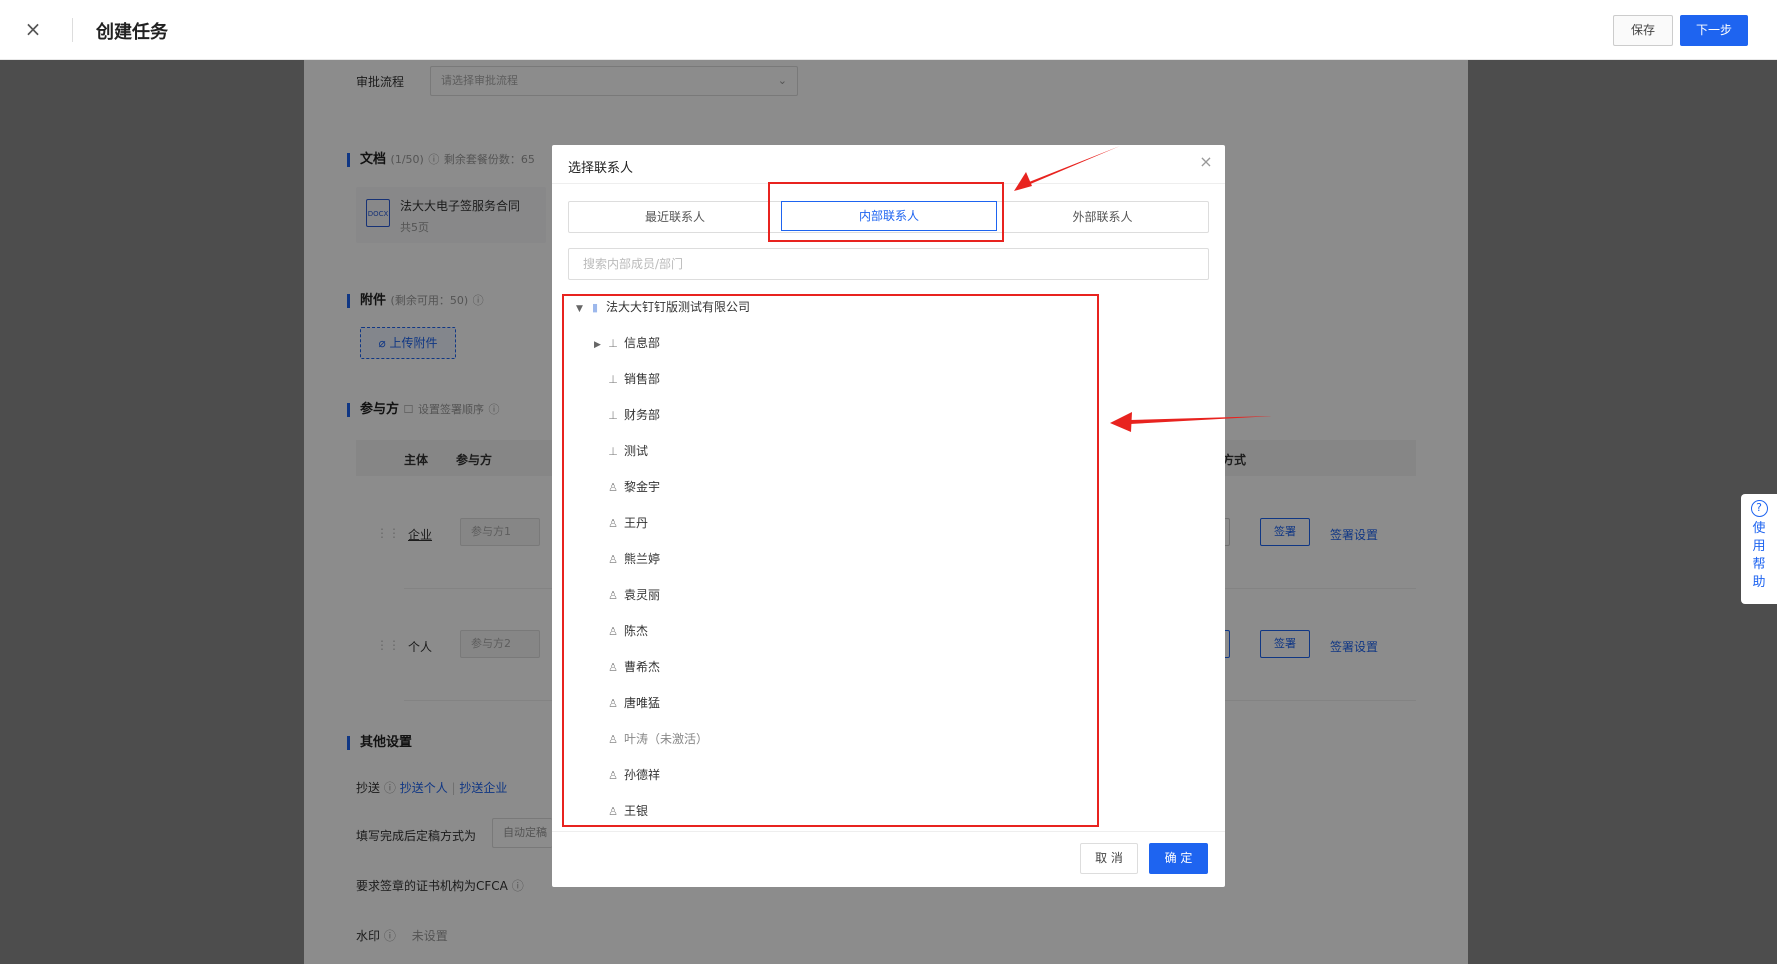 The width and height of the screenshot is (1777, 964). Describe the element at coordinates (1195, 420) in the screenshot. I see `annotation-arrow-right` at that location.